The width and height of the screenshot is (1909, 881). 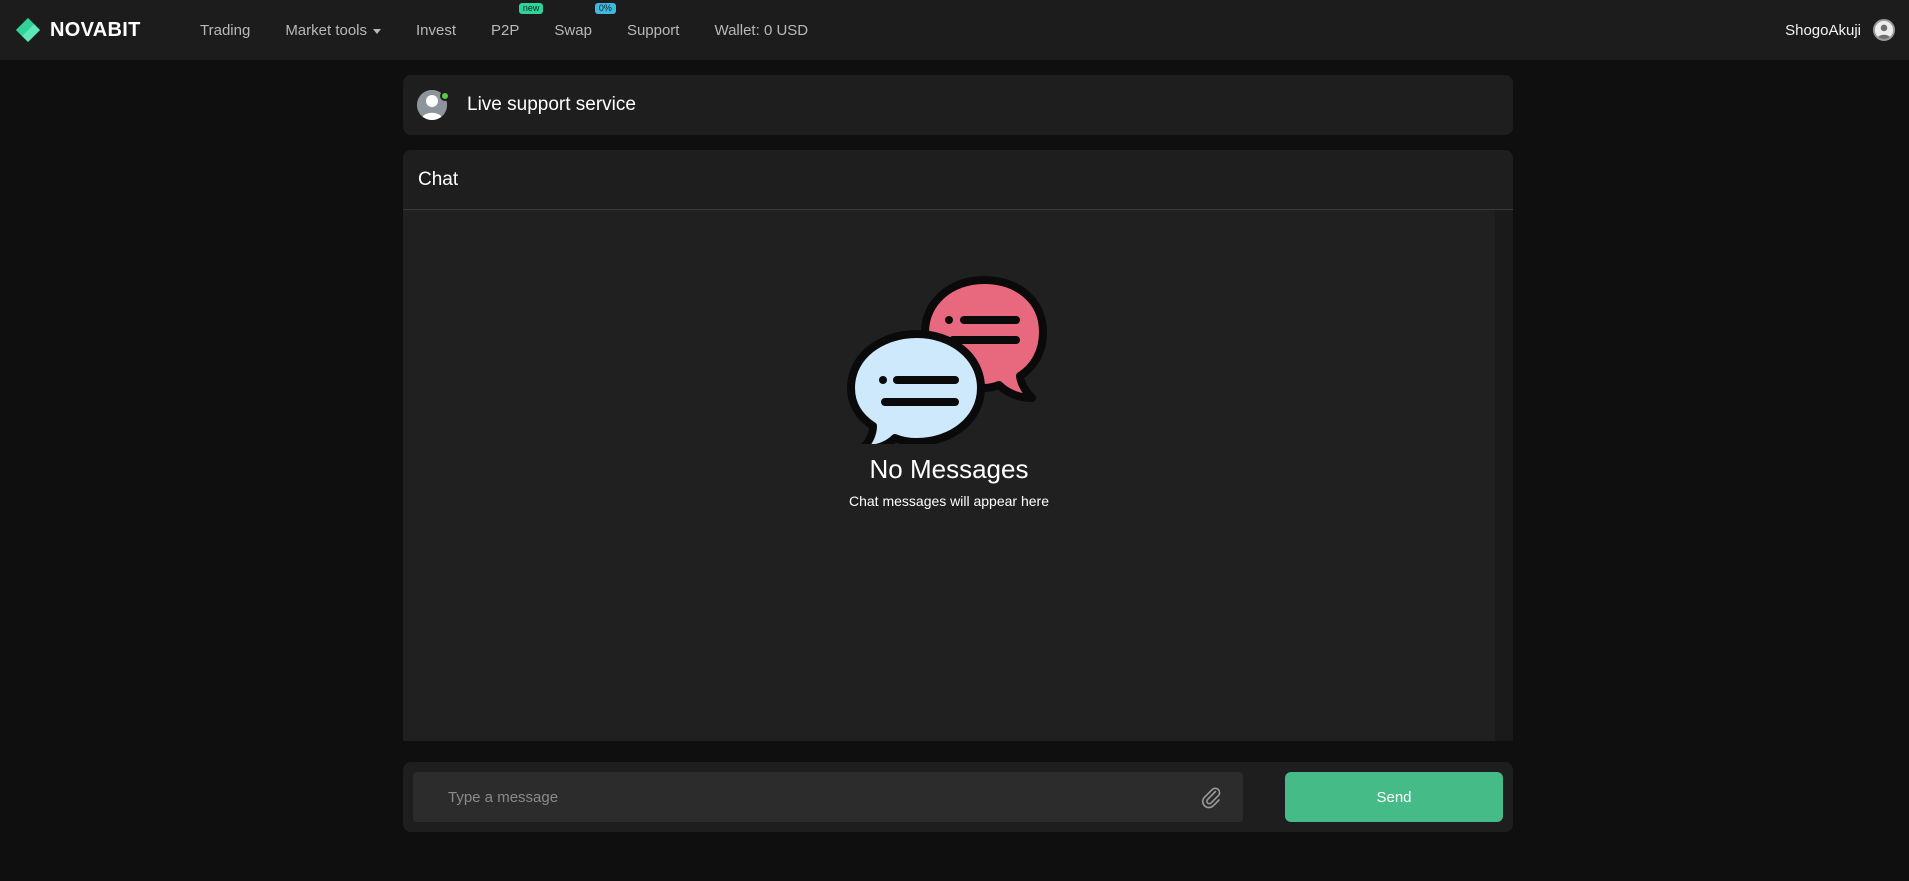 What do you see at coordinates (445, 96) in the screenshot?
I see `online-status-icon` at bounding box center [445, 96].